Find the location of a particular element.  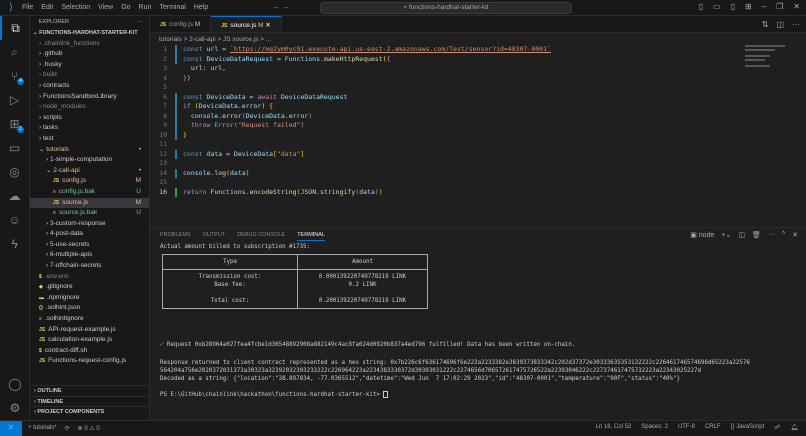

command-center-search: ⌕ functions-hardhat-starter-kit is located at coordinates (446, 8).